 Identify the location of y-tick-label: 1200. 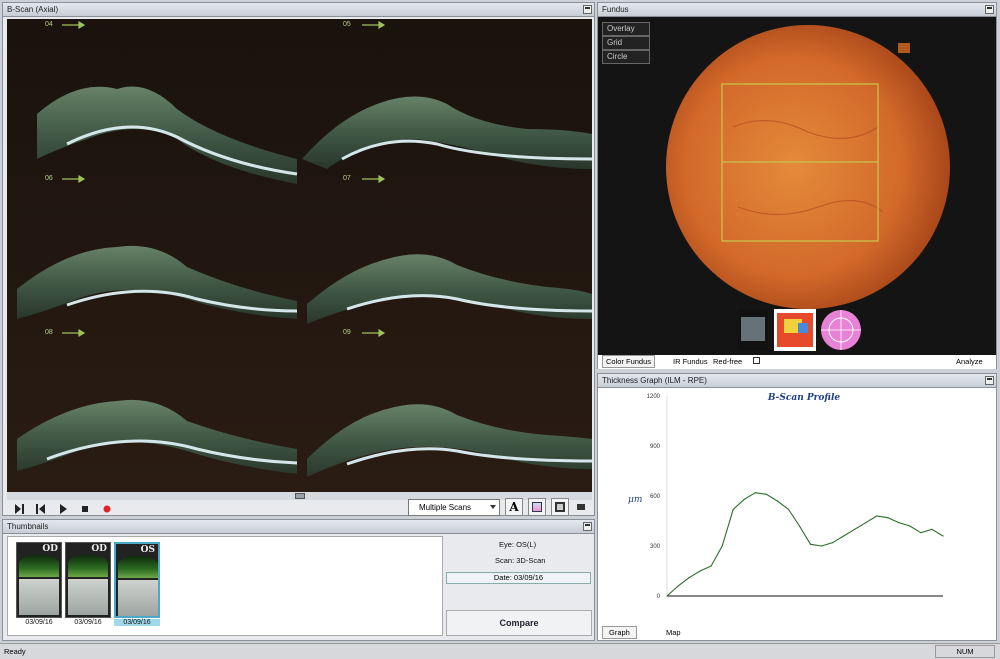
(654, 397).